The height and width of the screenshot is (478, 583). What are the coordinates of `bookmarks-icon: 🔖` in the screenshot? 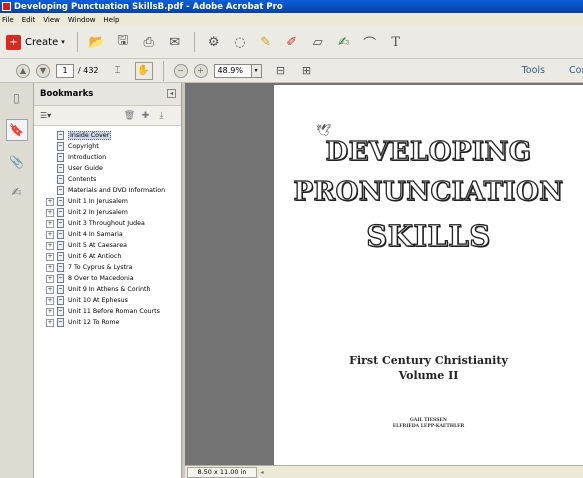 It's located at (16, 130).